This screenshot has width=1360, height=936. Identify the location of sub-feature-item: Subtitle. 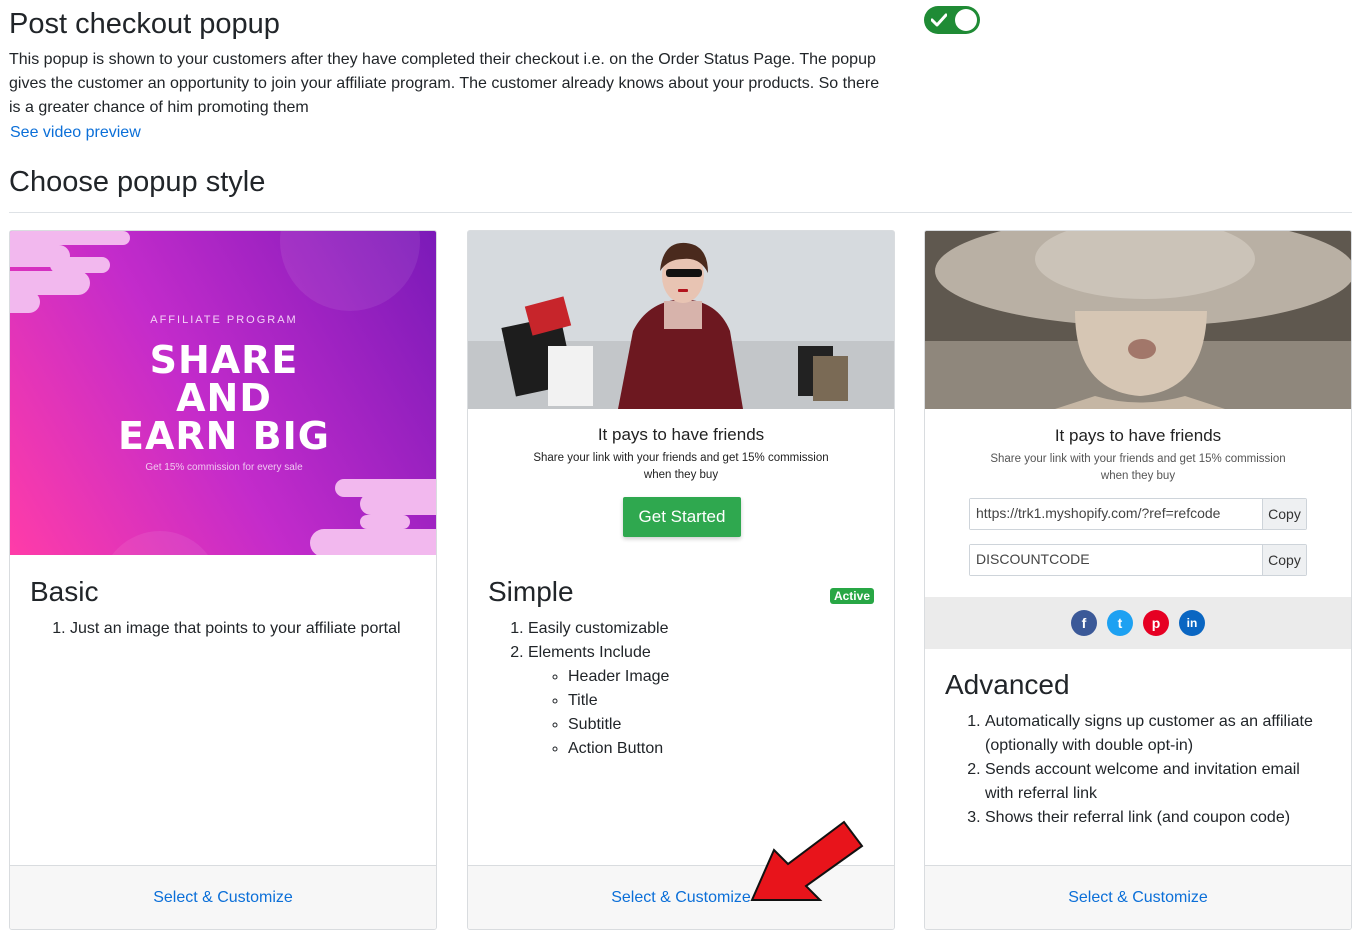
(721, 725).